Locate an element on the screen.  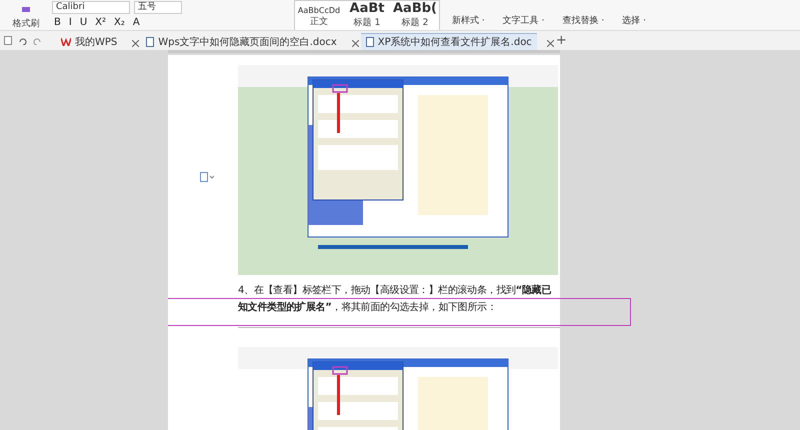
tool-button: 查找替换 · is located at coordinates (583, 20).